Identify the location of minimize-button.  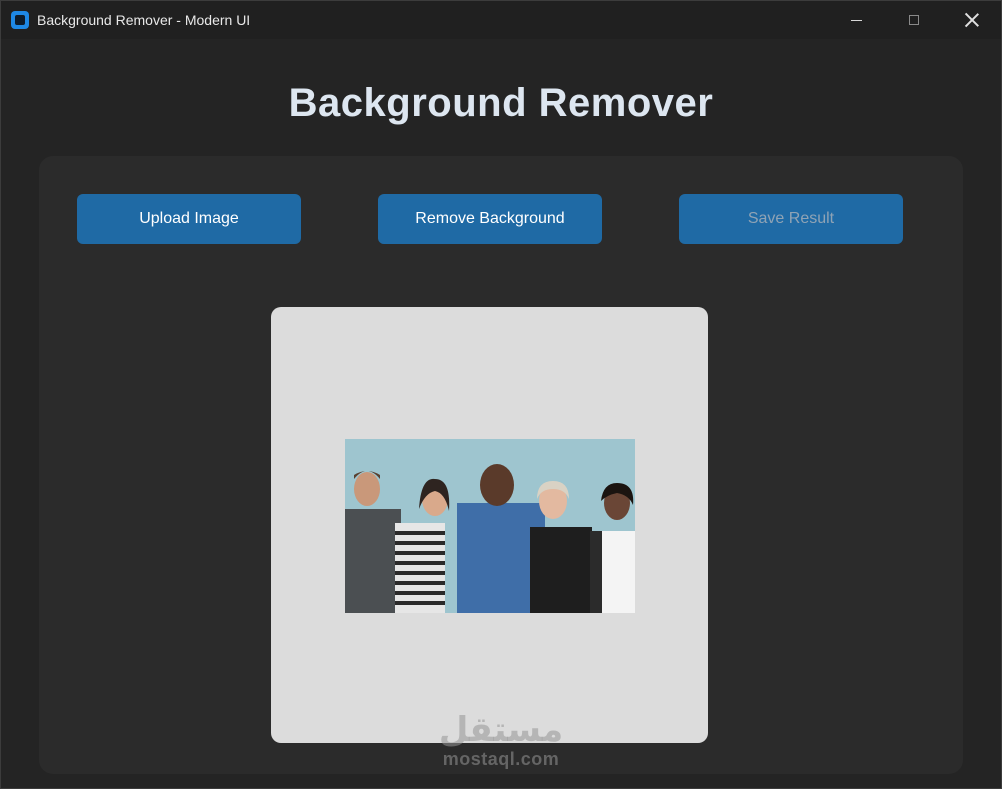
(856, 20).